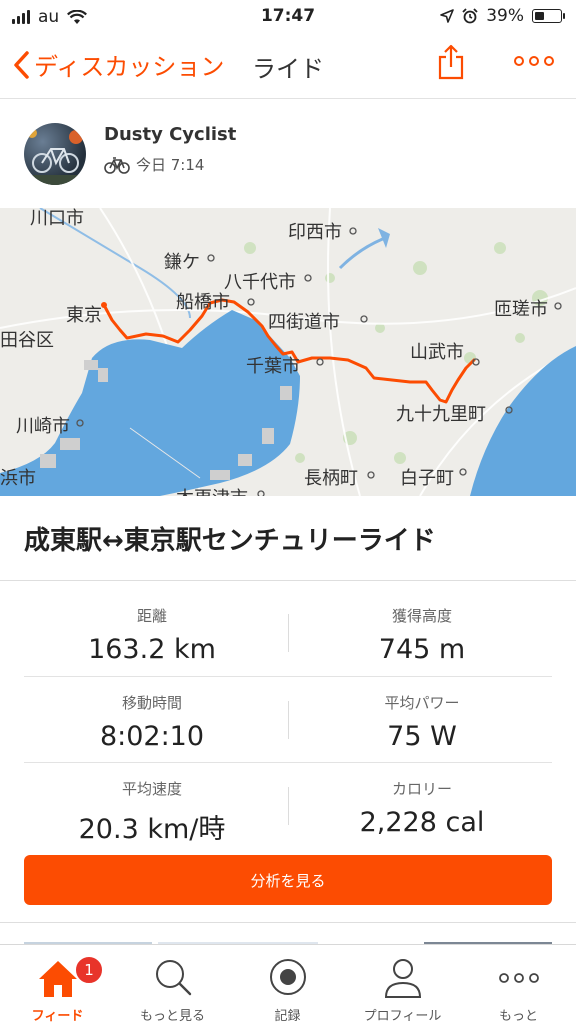  Describe the element at coordinates (422, 736) in the screenshot. I see `stat-value: 75 W` at that location.